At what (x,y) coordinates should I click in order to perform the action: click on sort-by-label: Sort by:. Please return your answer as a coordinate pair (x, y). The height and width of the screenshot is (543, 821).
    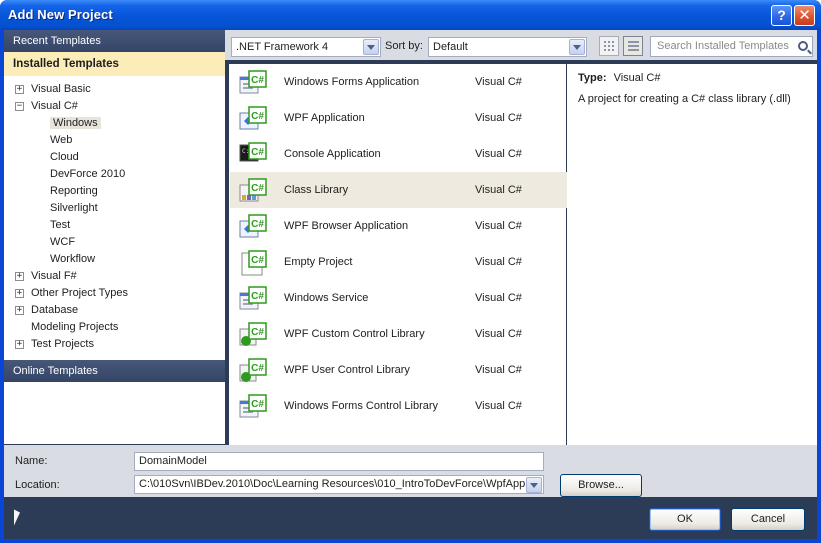
    Looking at the image, I should click on (404, 46).